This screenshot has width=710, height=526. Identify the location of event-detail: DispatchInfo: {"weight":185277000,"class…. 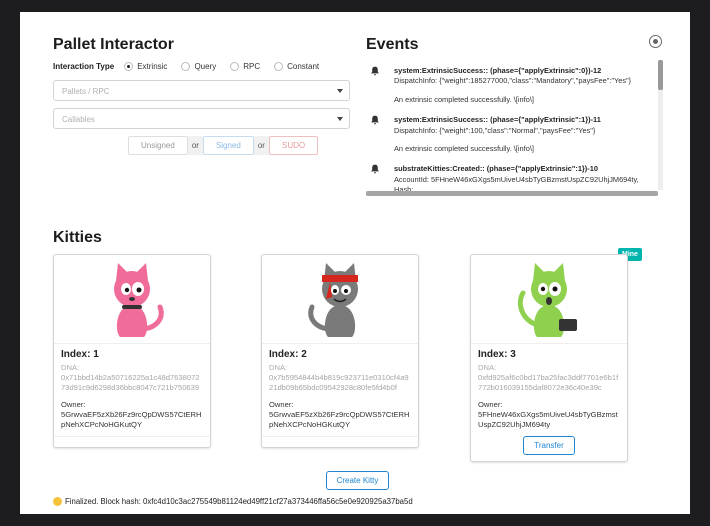
(513, 81).